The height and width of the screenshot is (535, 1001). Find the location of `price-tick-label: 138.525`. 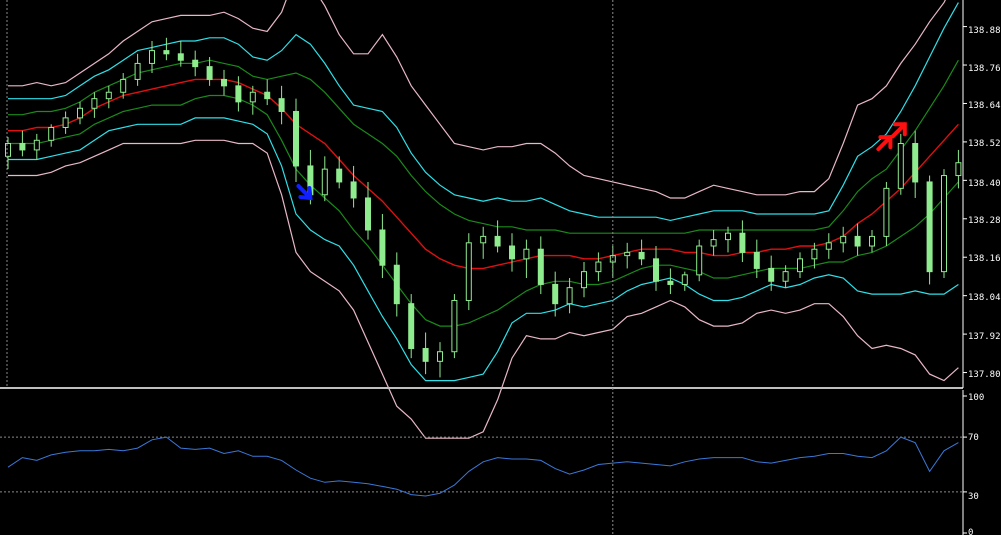

price-tick-label: 138.525 is located at coordinates (984, 144).